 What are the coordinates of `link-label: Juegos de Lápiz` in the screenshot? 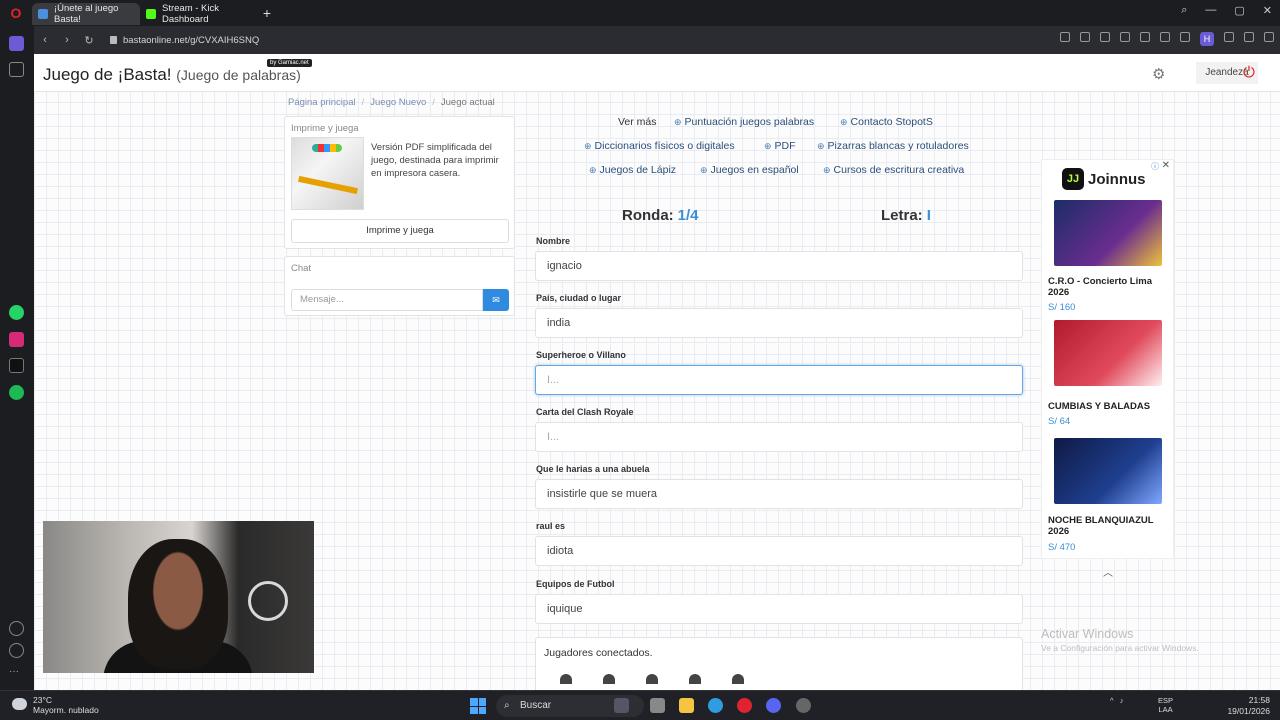 It's located at (638, 170).